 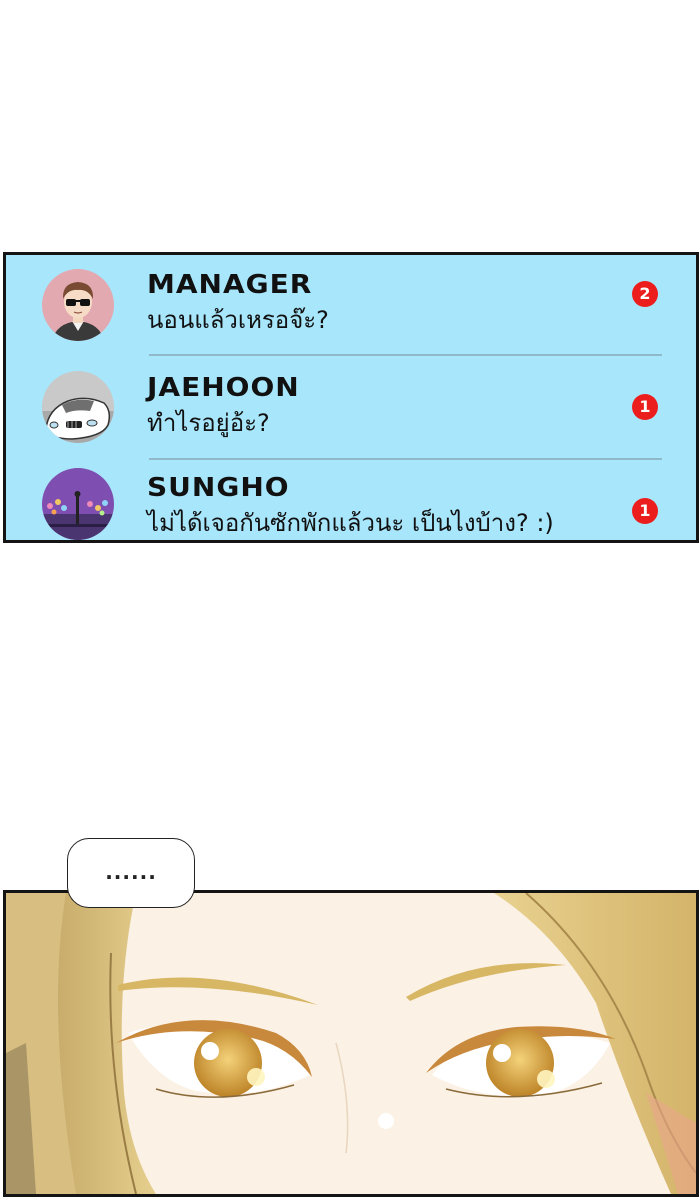 What do you see at coordinates (78, 305) in the screenshot?
I see `man-sunglasses-avatar-icon` at bounding box center [78, 305].